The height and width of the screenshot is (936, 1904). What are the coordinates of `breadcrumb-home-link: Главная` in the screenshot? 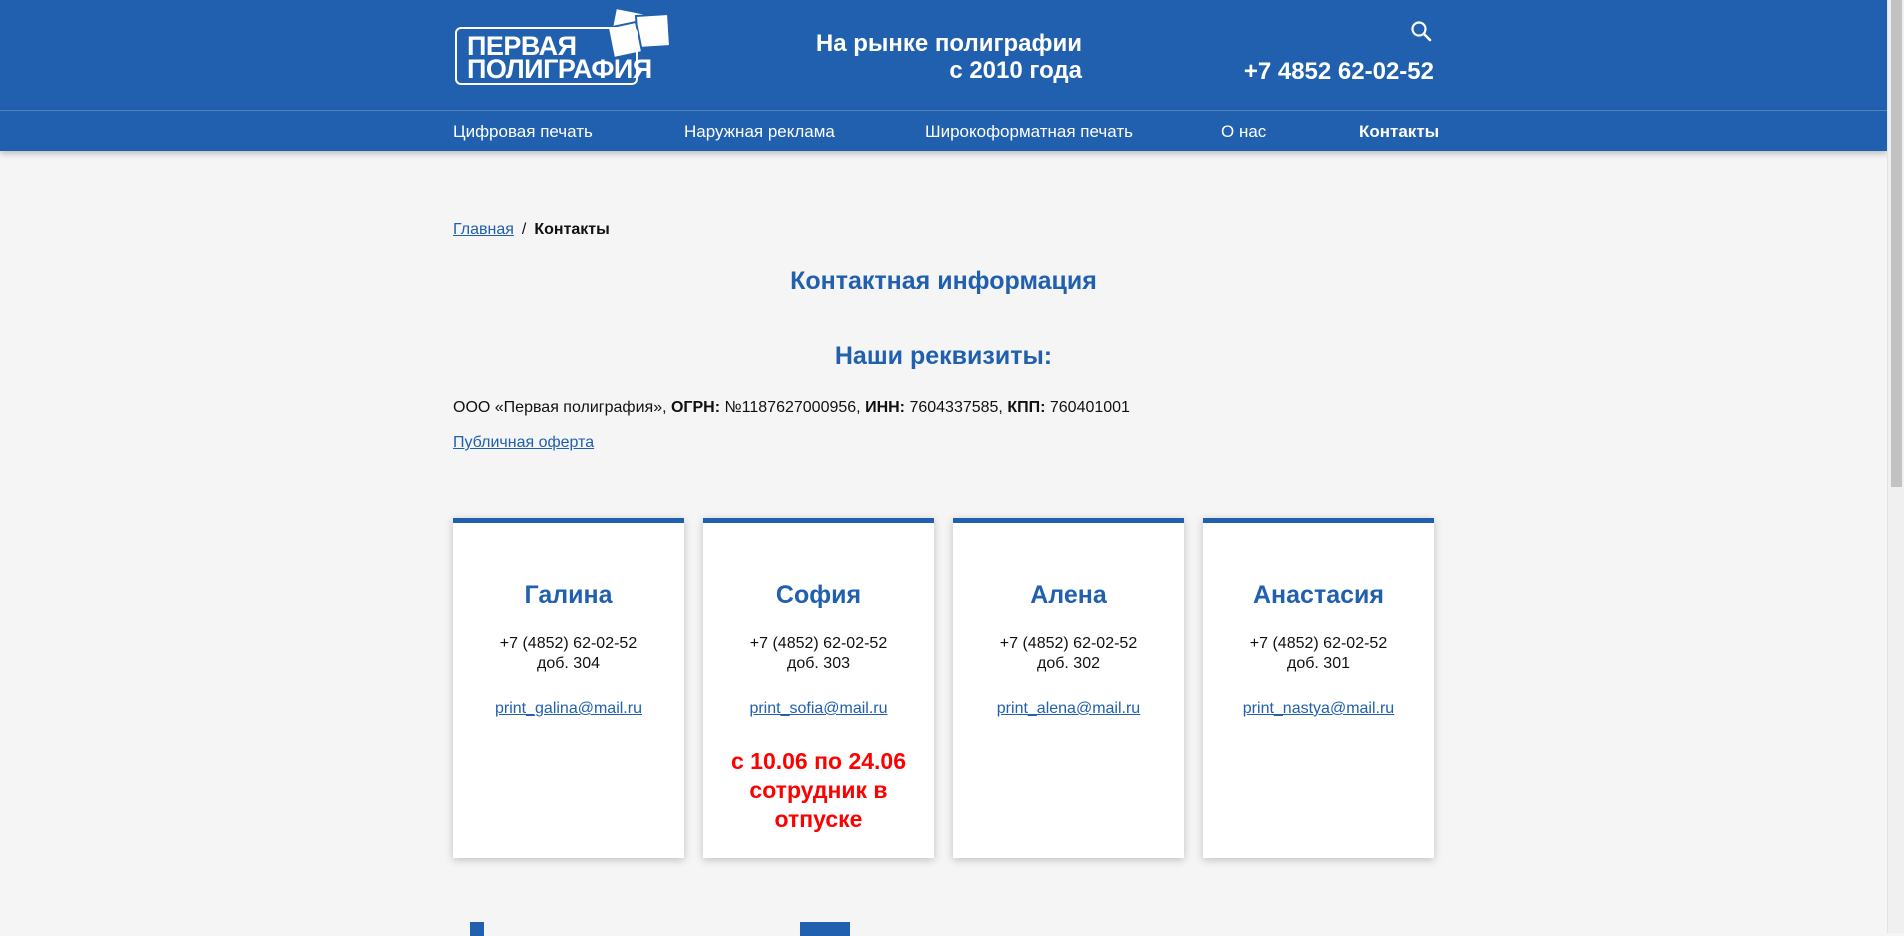 It's located at (483, 229).